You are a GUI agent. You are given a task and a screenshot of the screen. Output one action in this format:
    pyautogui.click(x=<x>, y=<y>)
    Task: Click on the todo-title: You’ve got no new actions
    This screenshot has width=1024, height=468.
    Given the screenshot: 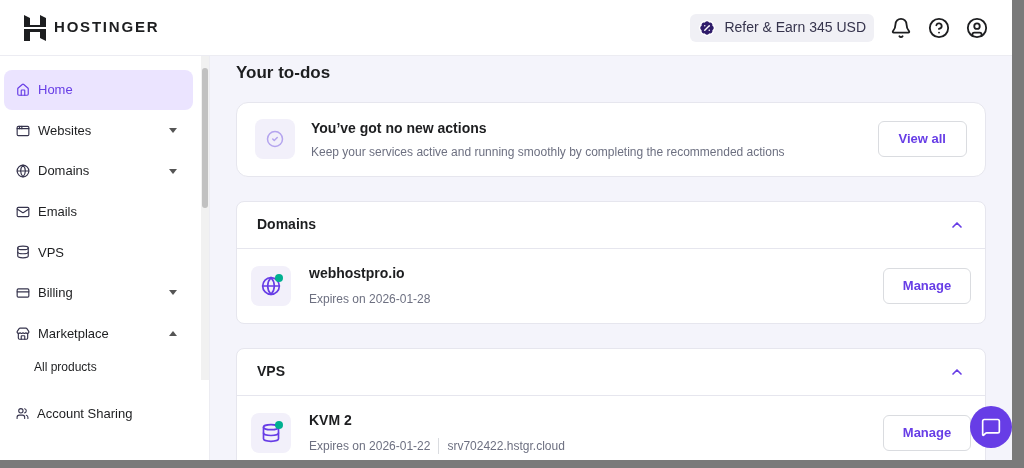 What is the action you would take?
    pyautogui.click(x=399, y=128)
    